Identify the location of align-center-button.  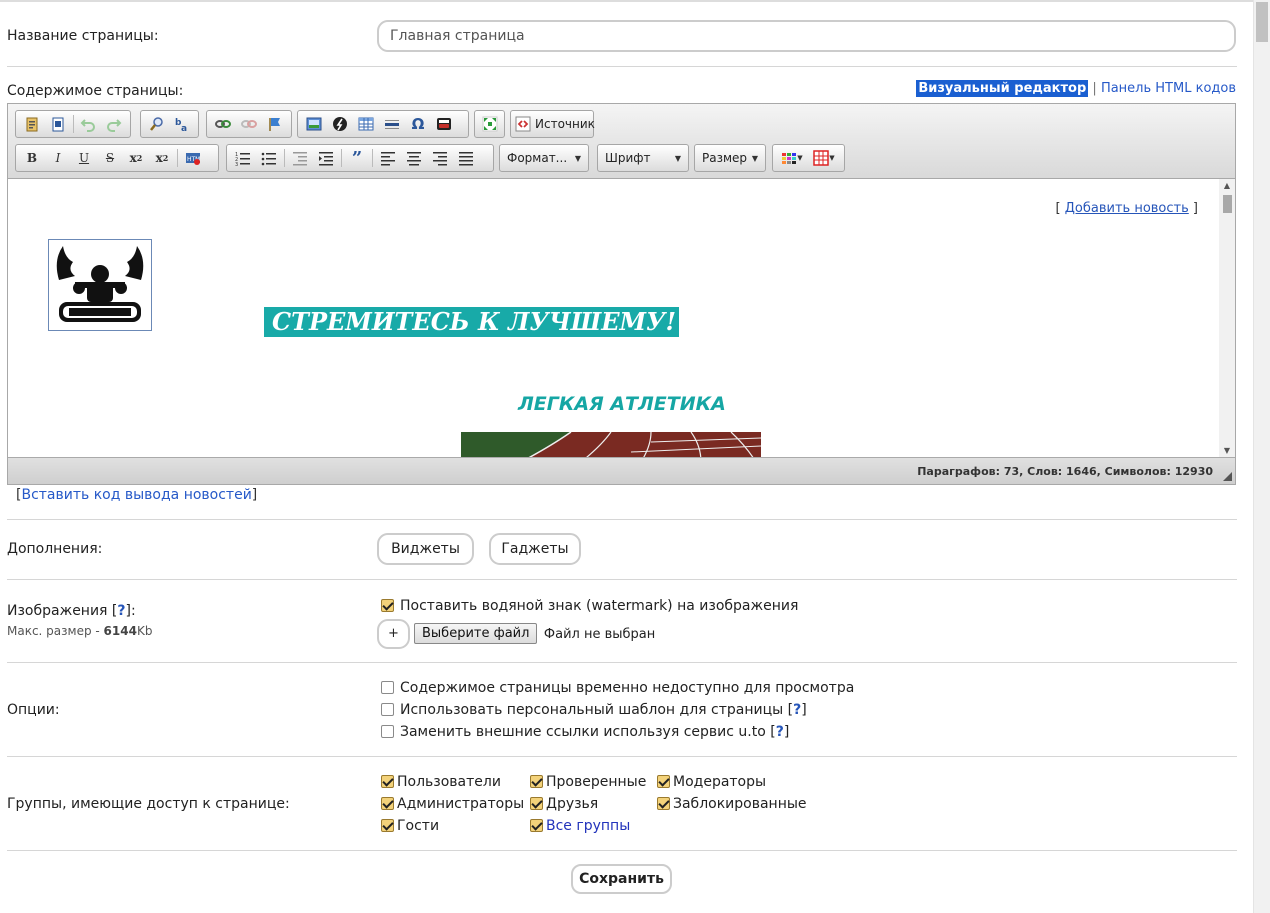
(414, 158).